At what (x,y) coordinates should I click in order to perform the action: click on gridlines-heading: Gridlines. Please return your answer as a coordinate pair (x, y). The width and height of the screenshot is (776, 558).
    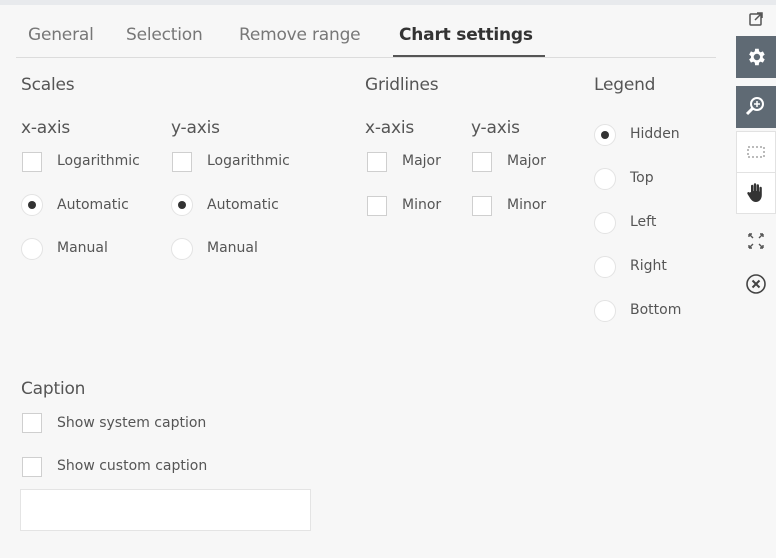
    Looking at the image, I should click on (402, 85).